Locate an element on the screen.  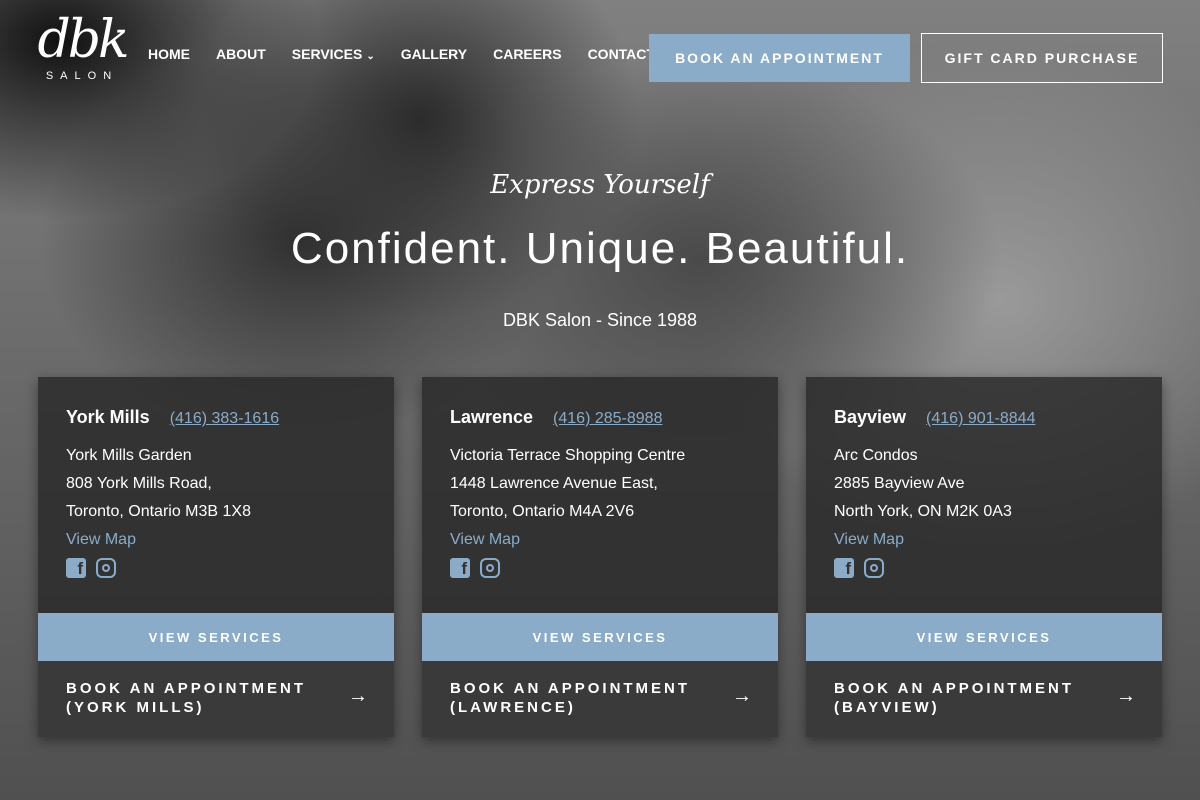
hero-since: DBK Salon - Since 1988 is located at coordinates (600, 320).